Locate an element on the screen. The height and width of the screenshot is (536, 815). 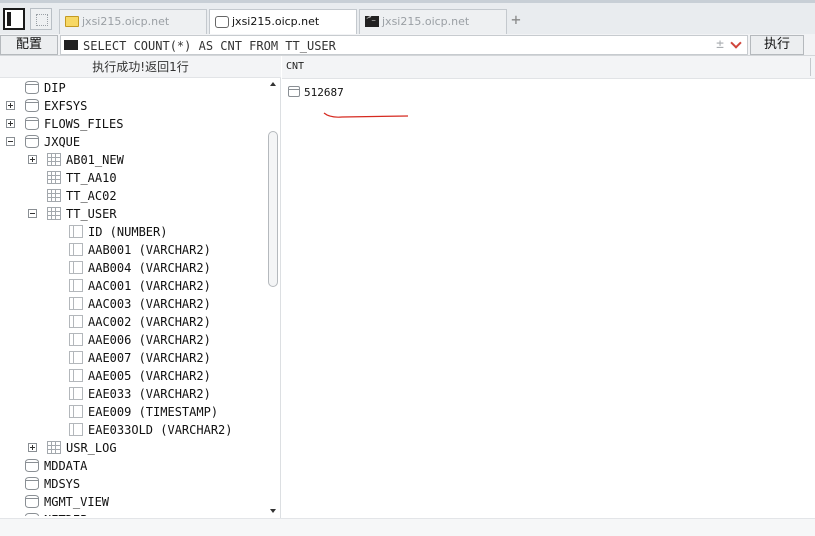
query-toolbar: 配置 ± 执行 is located at coordinates (407, 45).